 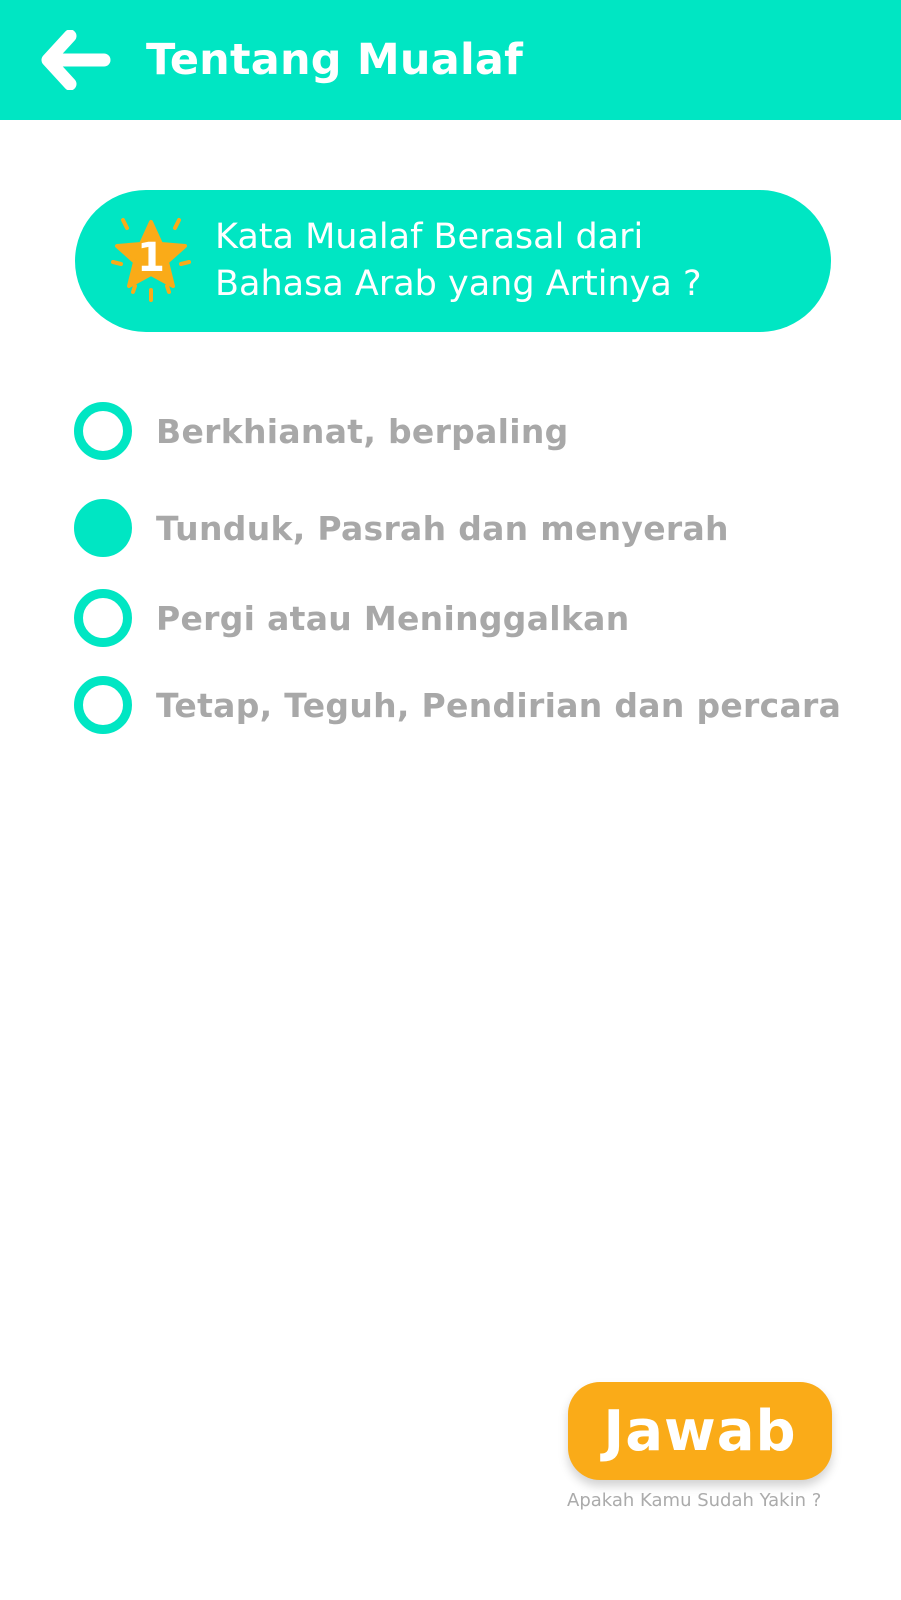 What do you see at coordinates (335, 60) in the screenshot?
I see `page-title: Tentang Mualaf` at bounding box center [335, 60].